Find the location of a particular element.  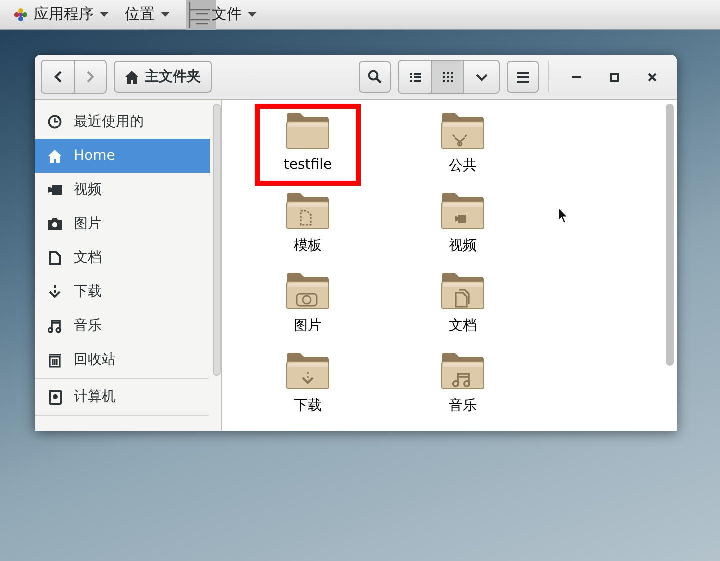

minimize-icon is located at coordinates (576, 77).